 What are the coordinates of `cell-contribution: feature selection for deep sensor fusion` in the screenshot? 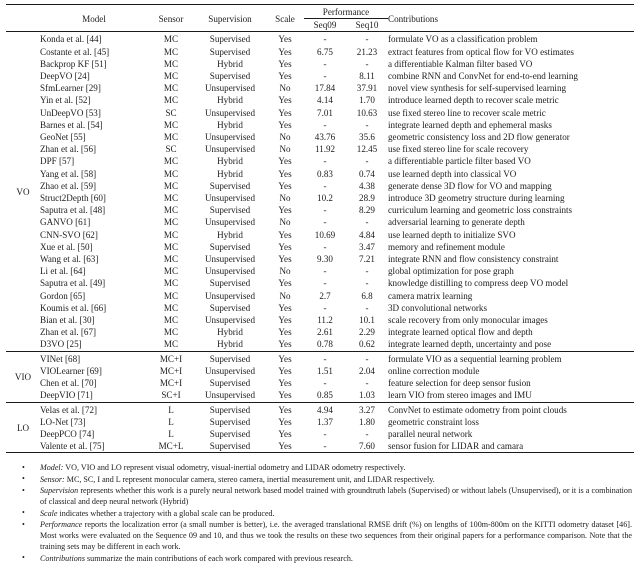 It's located at (459, 383).